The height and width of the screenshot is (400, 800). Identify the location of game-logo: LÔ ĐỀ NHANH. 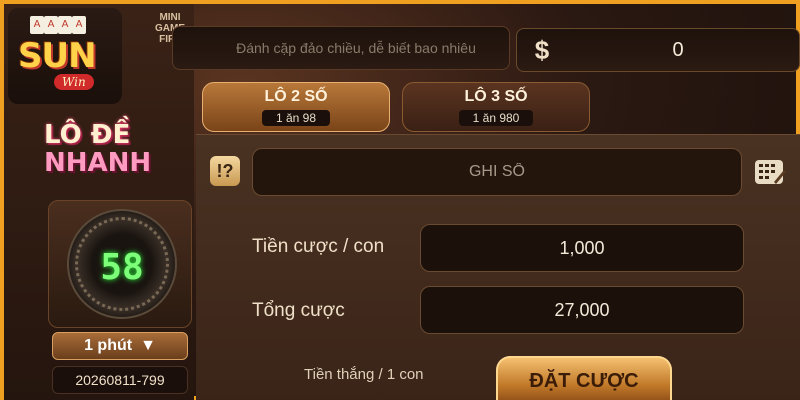
(119, 155).